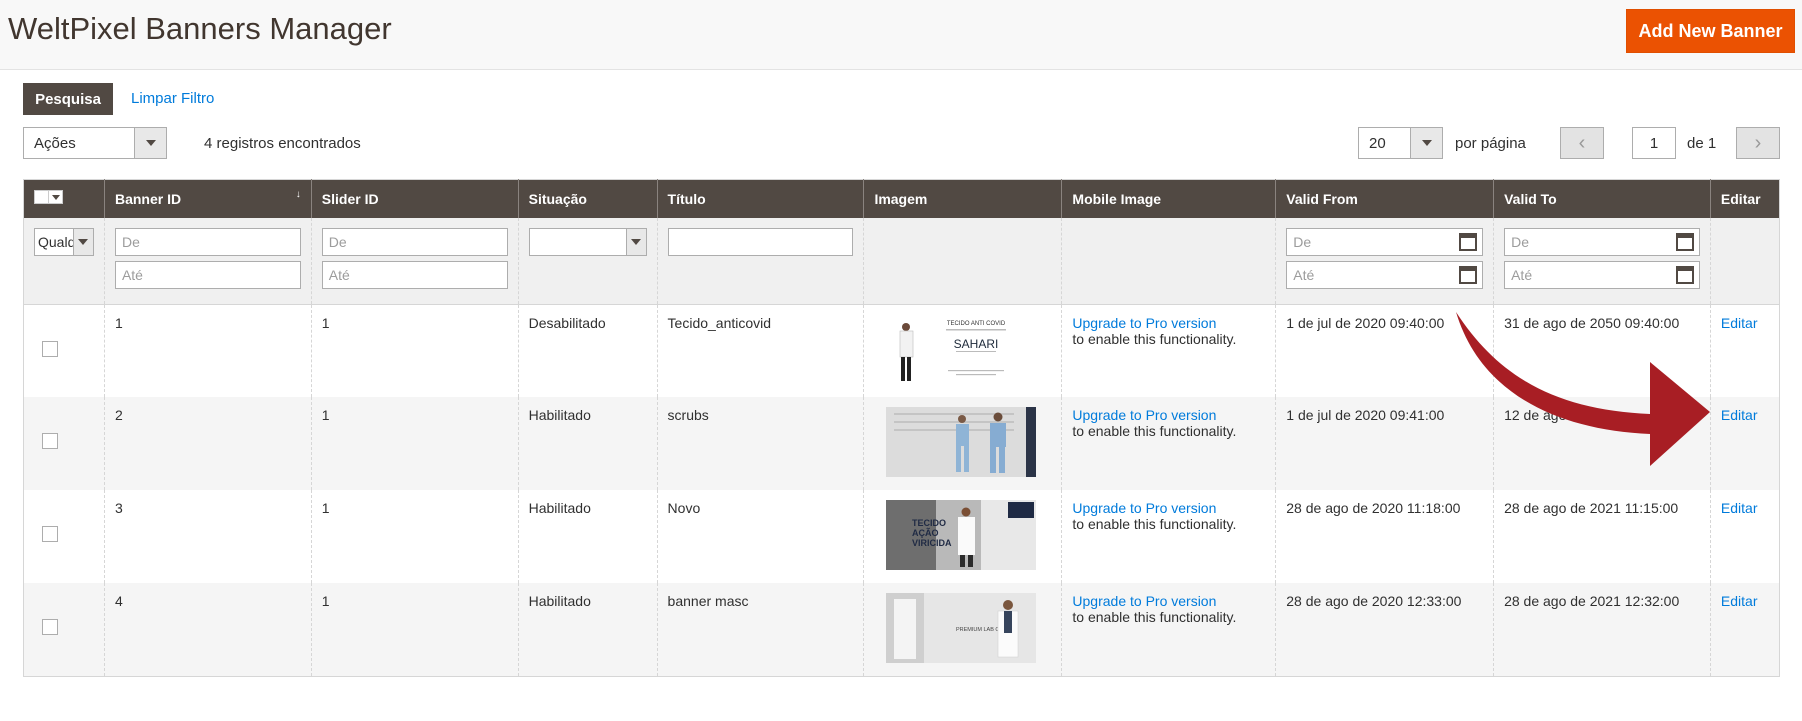 This screenshot has height=721, width=1802. Describe the element at coordinates (200, 28) in the screenshot. I see `page-title: WeltPixel Banners Manager` at that location.